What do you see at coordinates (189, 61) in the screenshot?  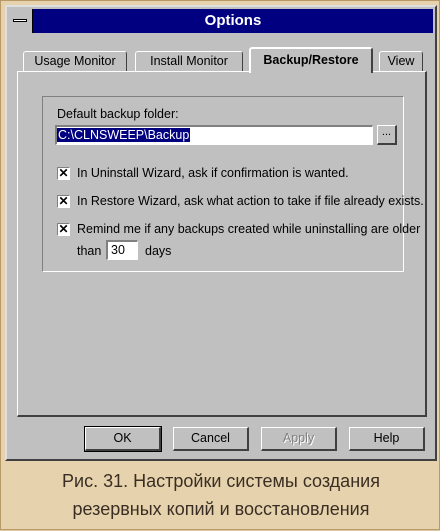 I see `tab-install-monitor: Install Monitor` at bounding box center [189, 61].